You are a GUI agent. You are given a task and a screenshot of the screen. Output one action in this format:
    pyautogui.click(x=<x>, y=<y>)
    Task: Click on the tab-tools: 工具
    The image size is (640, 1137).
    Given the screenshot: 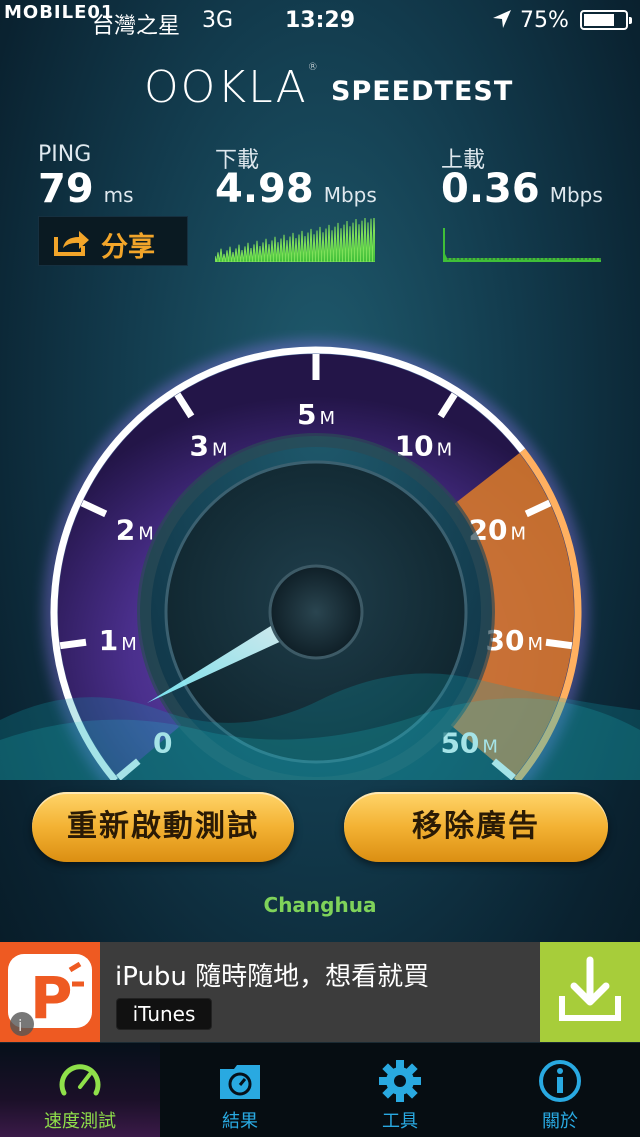 What is the action you would take?
    pyautogui.click(x=400, y=1090)
    